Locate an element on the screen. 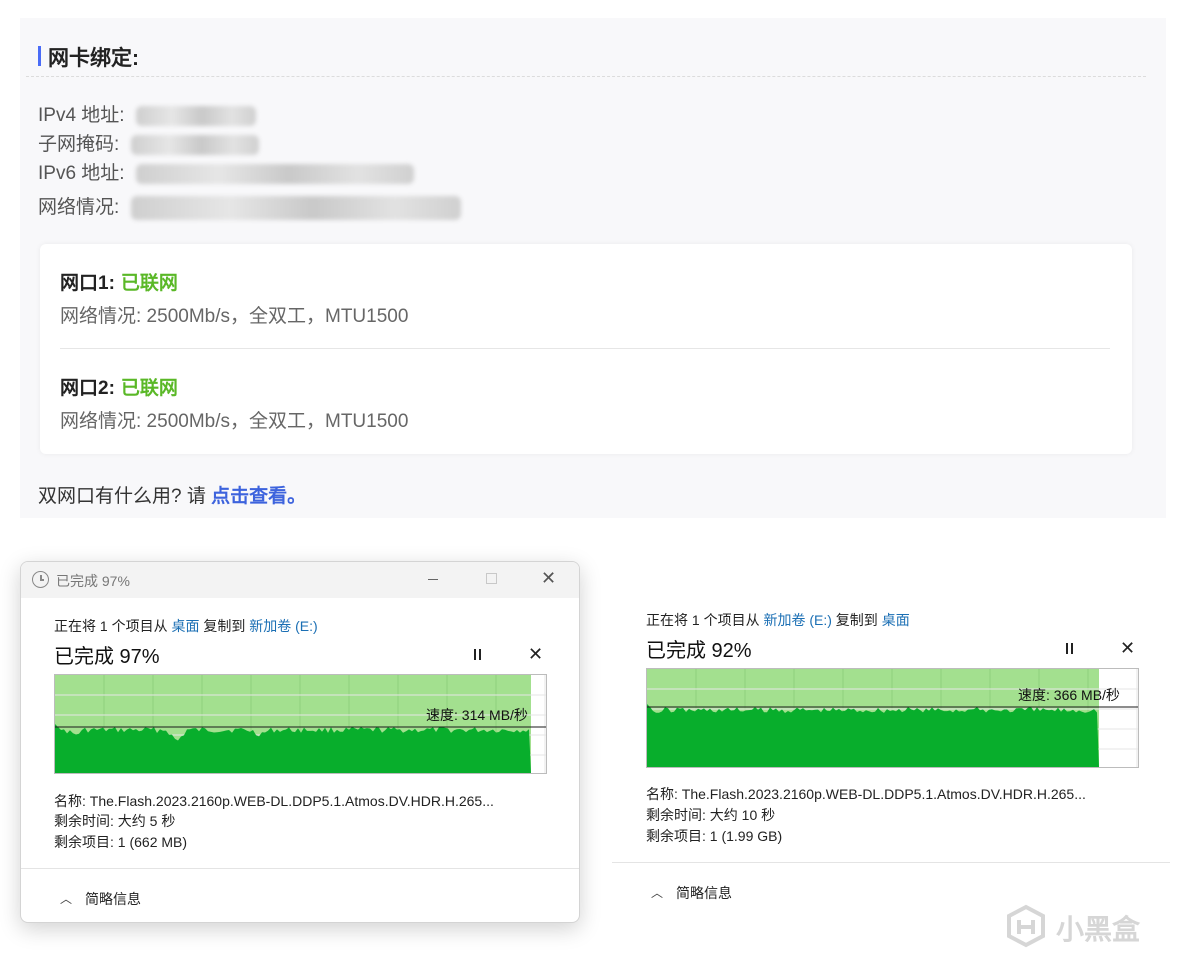 This screenshot has height=969, width=1182. title-accent-bar is located at coordinates (39, 56).